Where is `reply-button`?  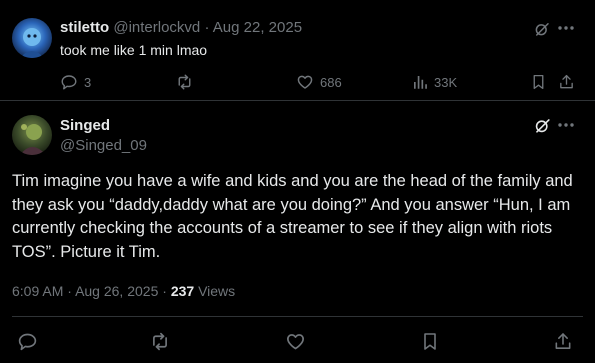
reply-button is located at coordinates (27, 341).